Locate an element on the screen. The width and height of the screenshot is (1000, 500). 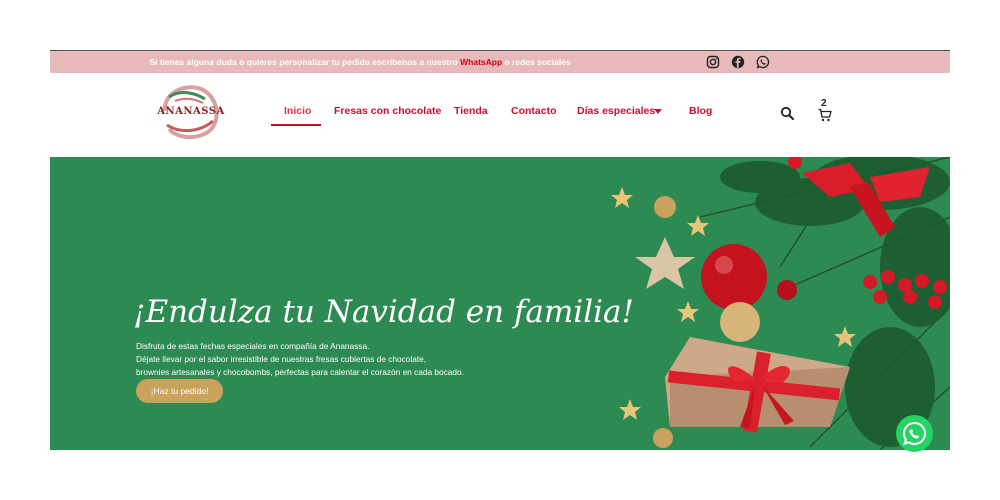
star-ornament is located at coordinates (665, 263).